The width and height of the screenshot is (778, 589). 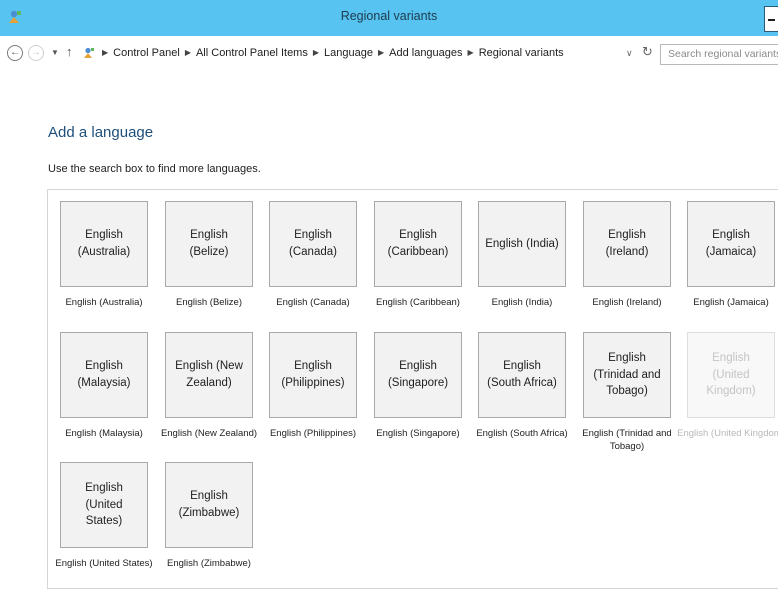 What do you see at coordinates (521, 53) in the screenshot?
I see `breadcrumb-item-regional-variants: Regional variants` at bounding box center [521, 53].